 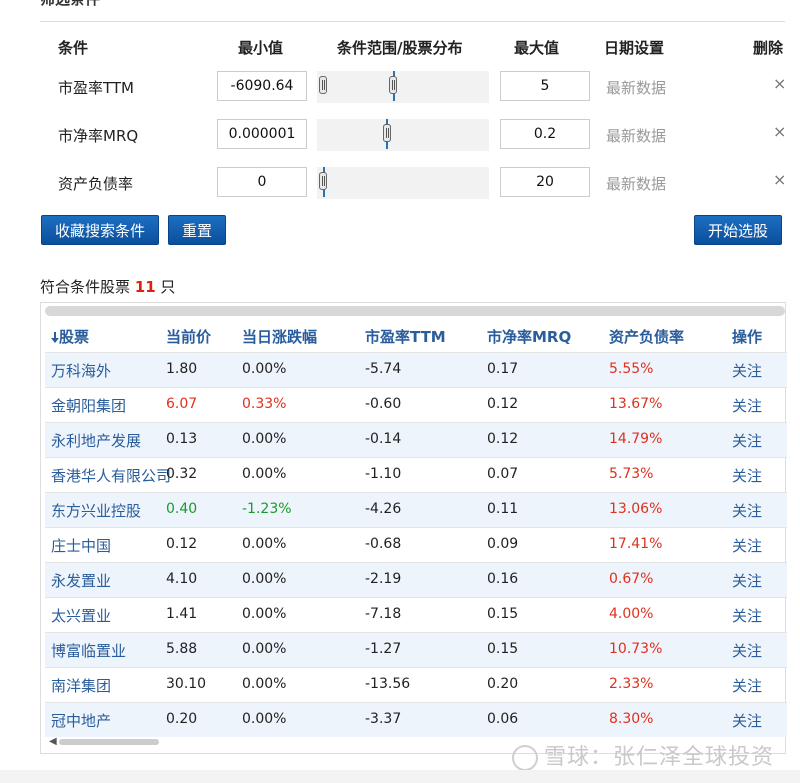 What do you see at coordinates (96, 510) in the screenshot?
I see `stock-name-link: 东方兴业控股` at bounding box center [96, 510].